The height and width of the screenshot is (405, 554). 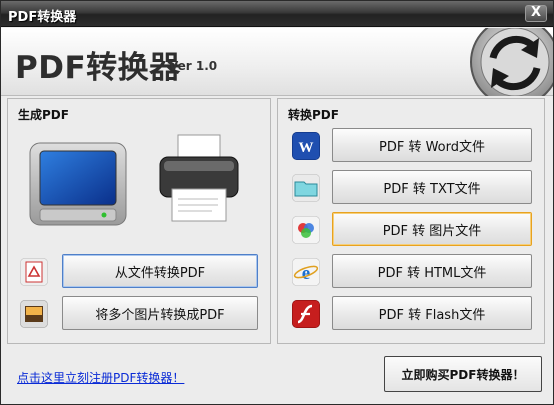 I want to click on images-to-pdf-button: 将多个图片转换成PDF, so click(x=160, y=313).